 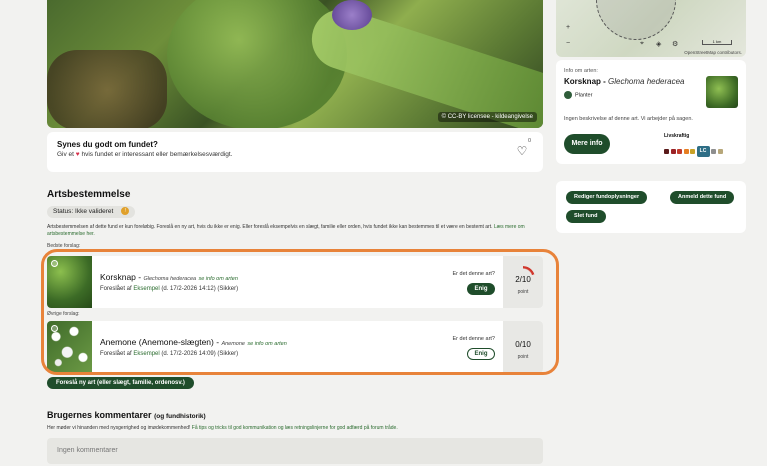 What do you see at coordinates (607, 197) in the screenshot?
I see `edit-observation-button: Rediger fundoplysninger` at bounding box center [607, 197].